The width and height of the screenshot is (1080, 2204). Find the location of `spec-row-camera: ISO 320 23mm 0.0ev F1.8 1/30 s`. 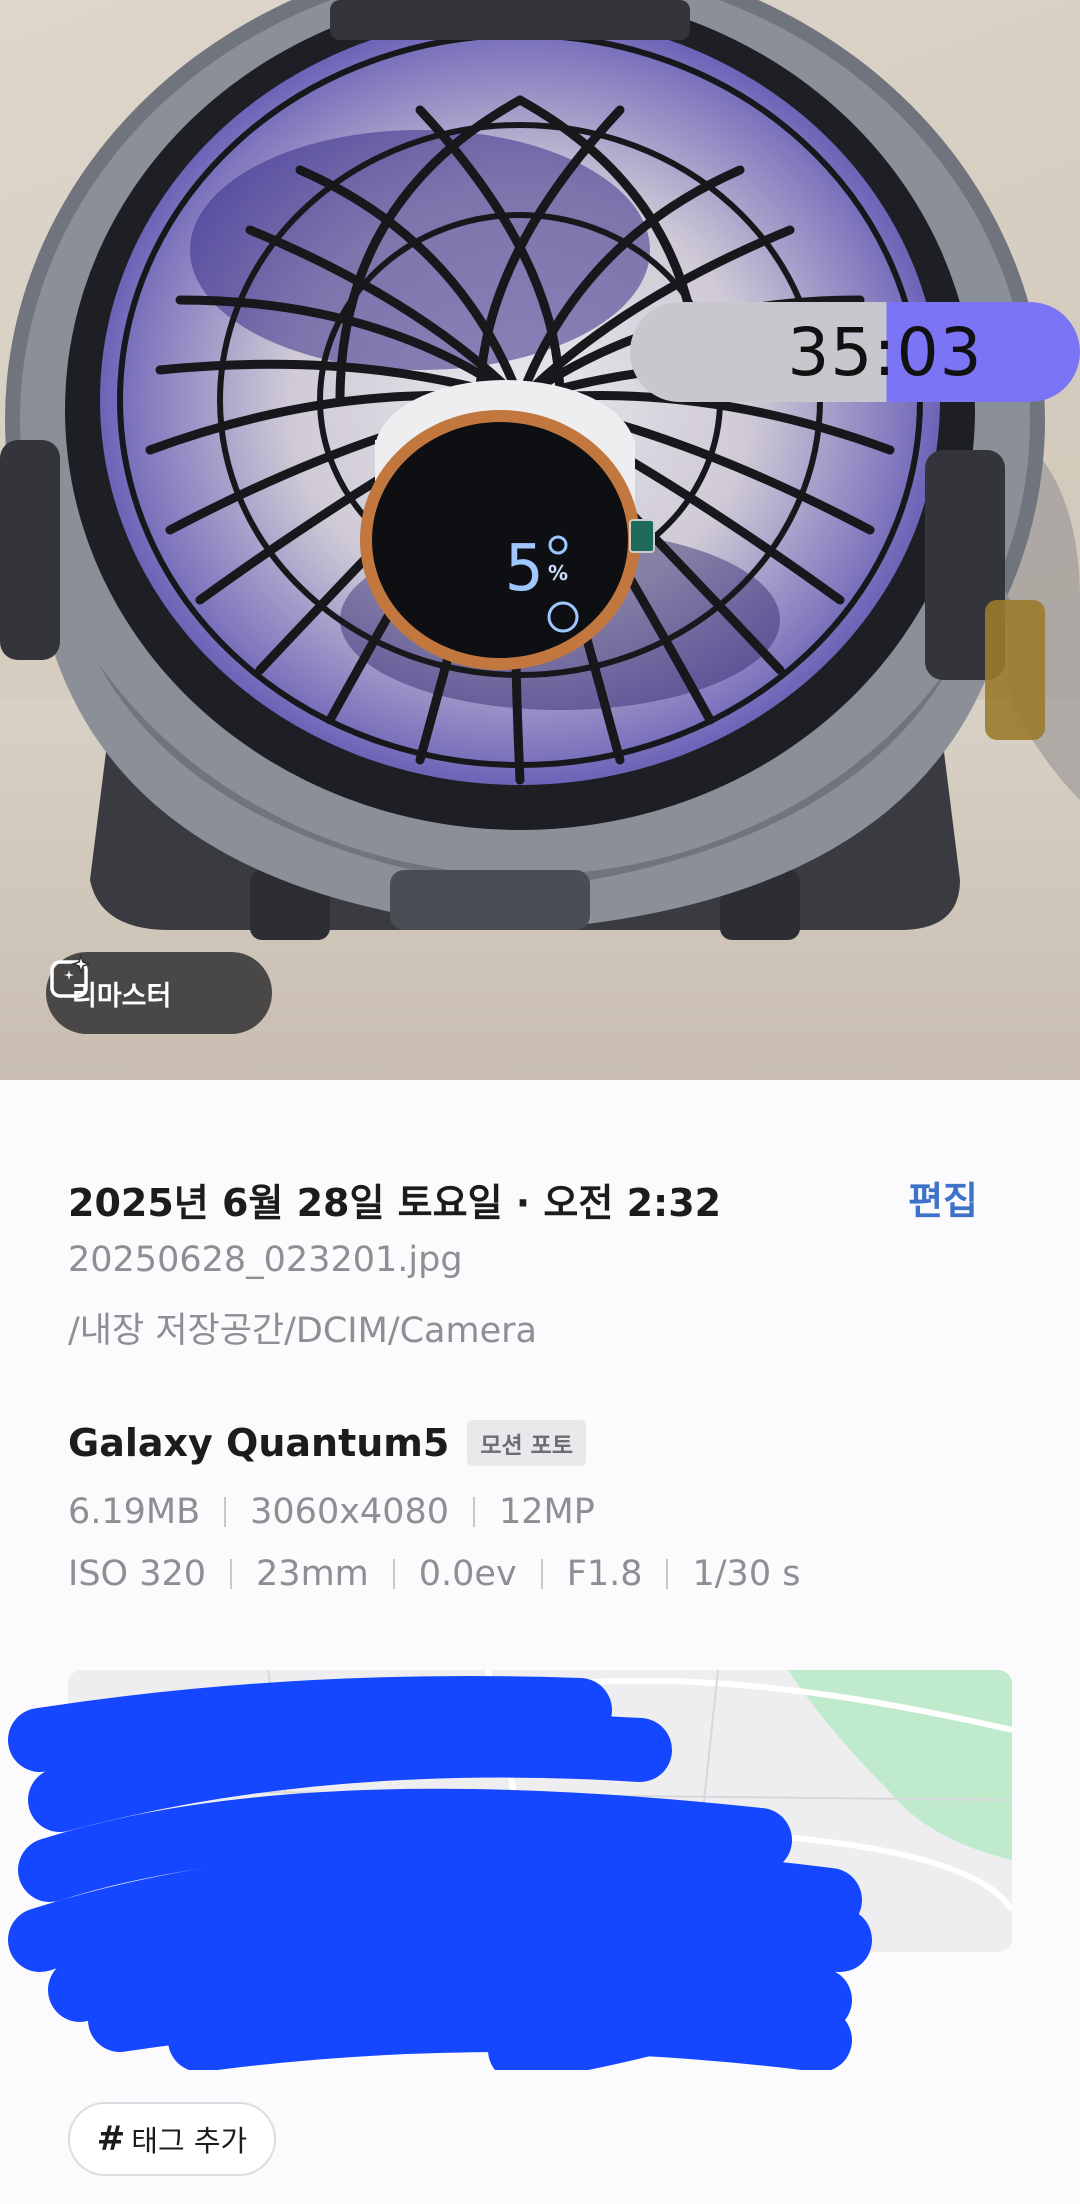

spec-row-camera: ISO 320 23mm 0.0ev F1.8 1/30 s is located at coordinates (434, 1574).